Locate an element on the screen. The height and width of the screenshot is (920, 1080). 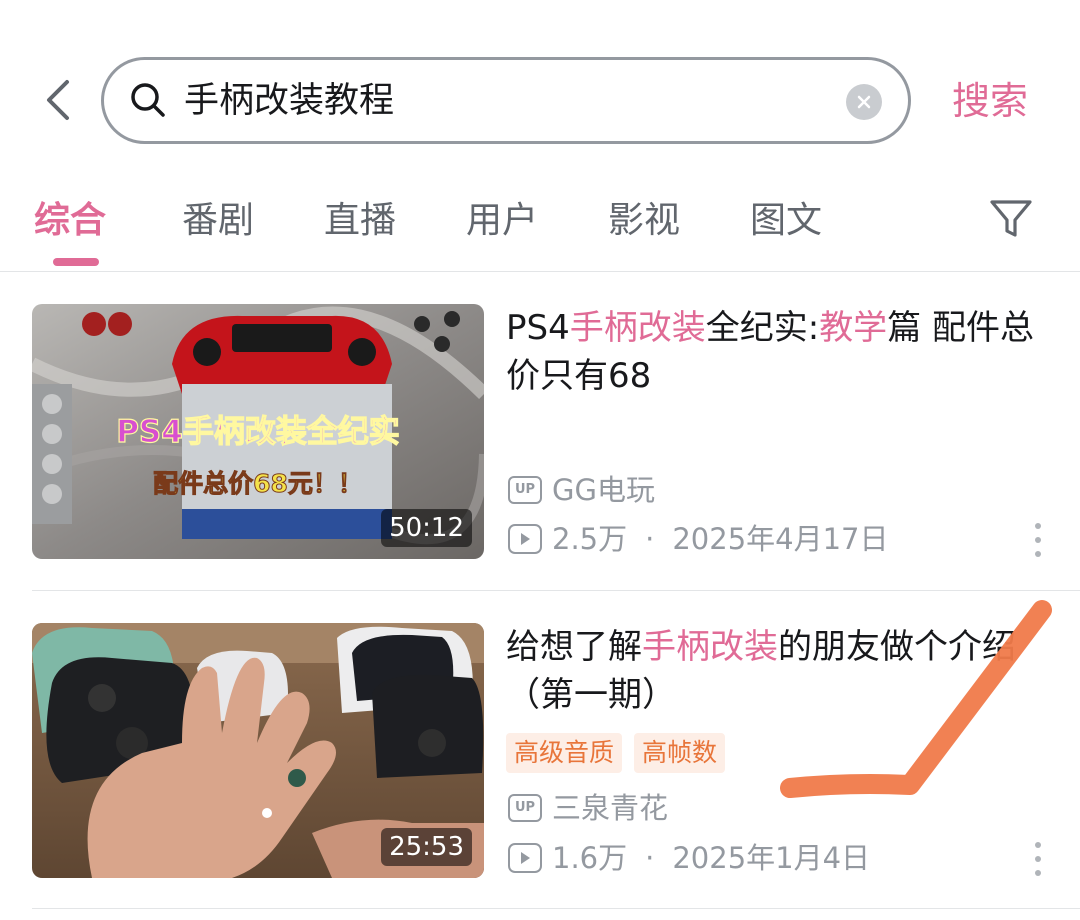
tag-high-frame-rate: 高帧数 is located at coordinates (680, 753).